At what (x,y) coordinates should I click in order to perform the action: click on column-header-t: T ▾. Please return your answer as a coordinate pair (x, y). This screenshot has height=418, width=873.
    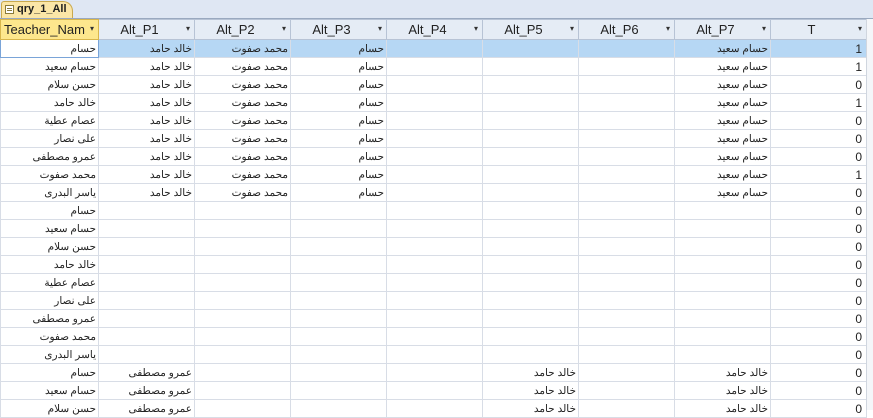
    Looking at the image, I should click on (818, 29).